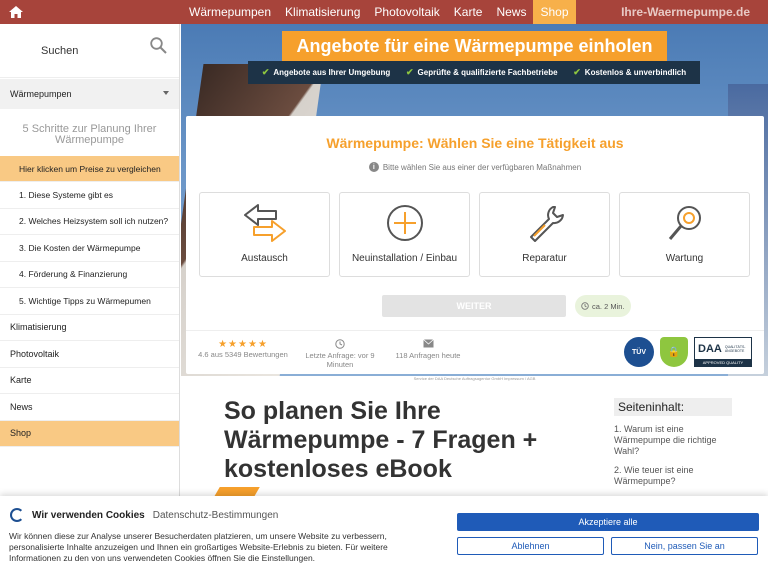 Image resolution: width=768 pixels, height=576 pixels. Describe the element at coordinates (530, 546) in the screenshot. I see `reject-button: Ablehnen` at that location.